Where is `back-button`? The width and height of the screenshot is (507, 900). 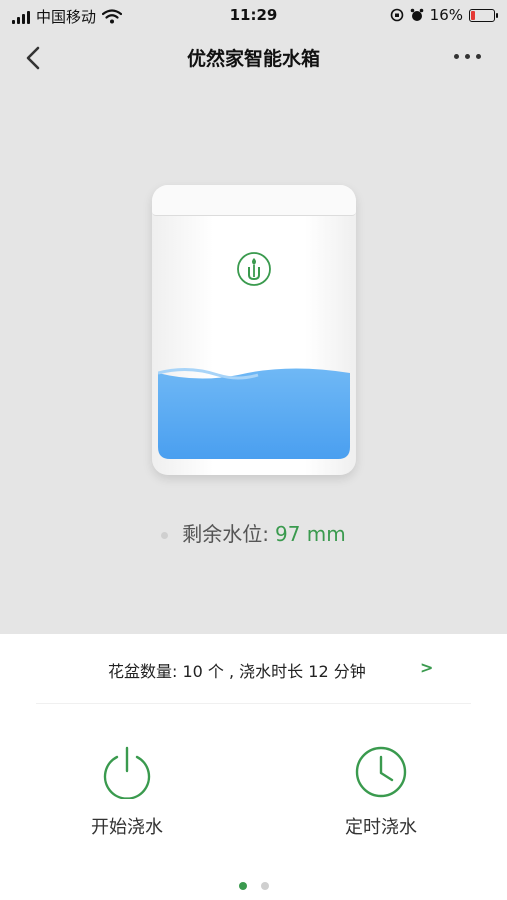
back-button is located at coordinates (36, 58).